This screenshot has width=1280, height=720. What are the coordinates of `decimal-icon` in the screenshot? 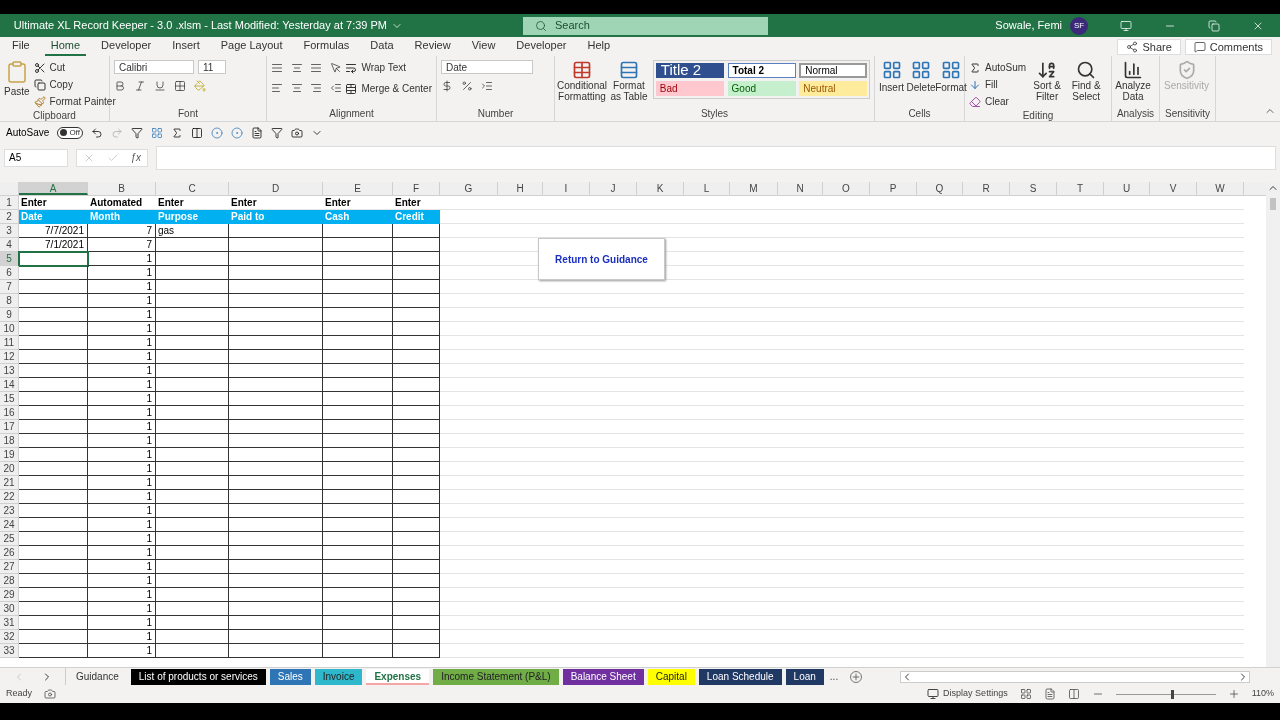 It's located at (487, 86).